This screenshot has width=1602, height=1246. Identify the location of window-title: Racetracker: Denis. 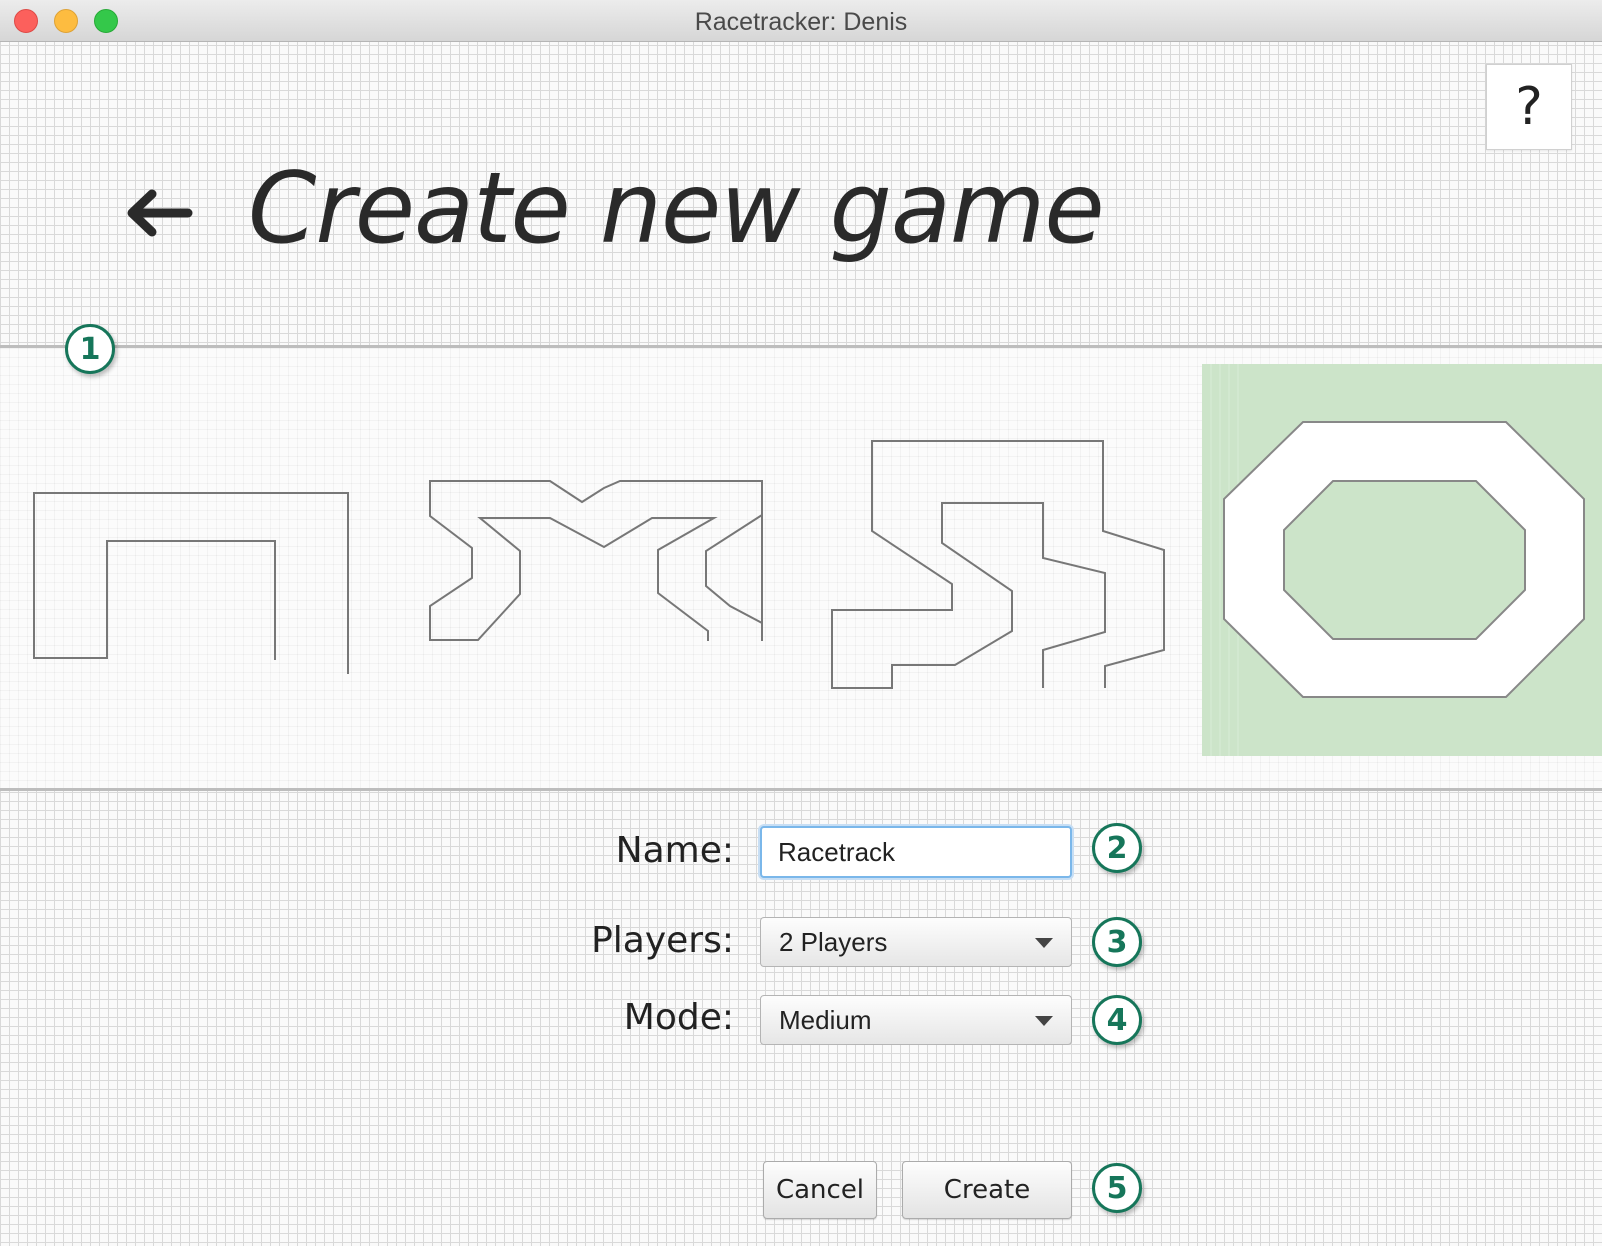
(801, 22).